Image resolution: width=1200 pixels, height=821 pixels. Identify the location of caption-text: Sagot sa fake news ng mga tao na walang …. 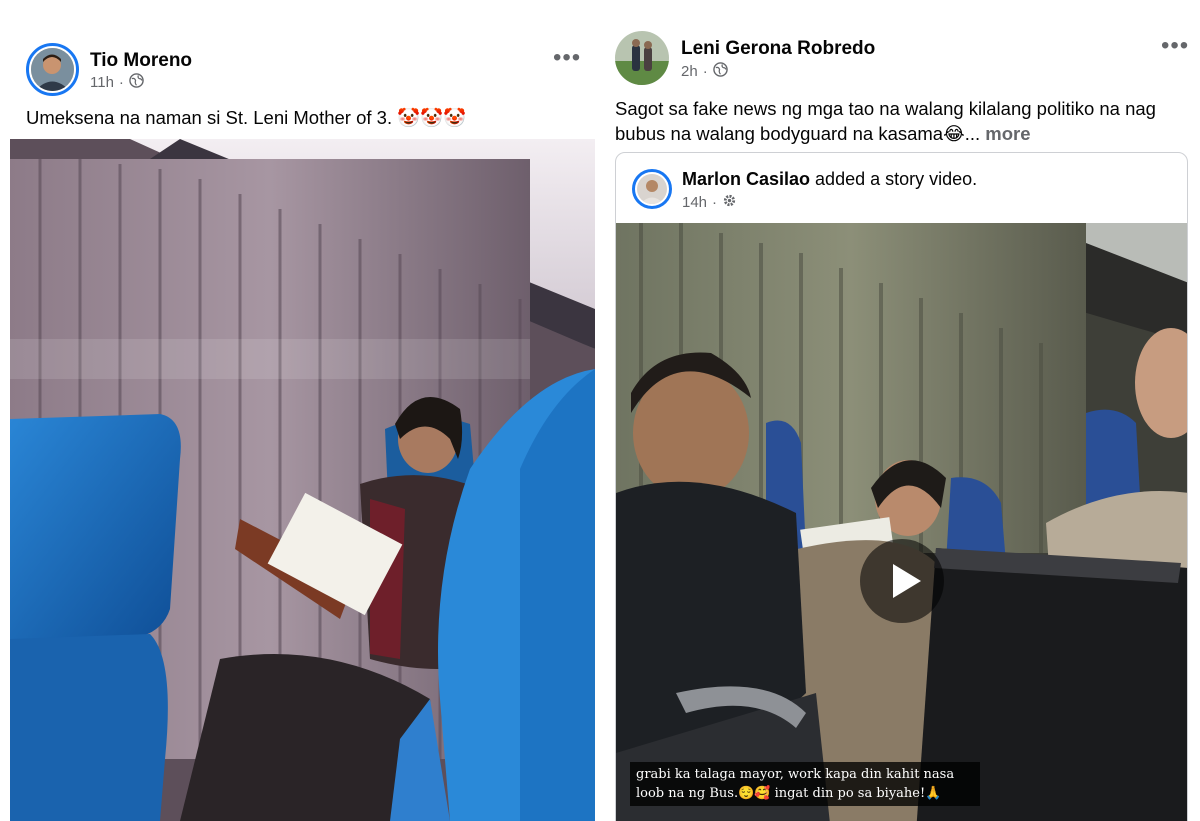
(885, 121).